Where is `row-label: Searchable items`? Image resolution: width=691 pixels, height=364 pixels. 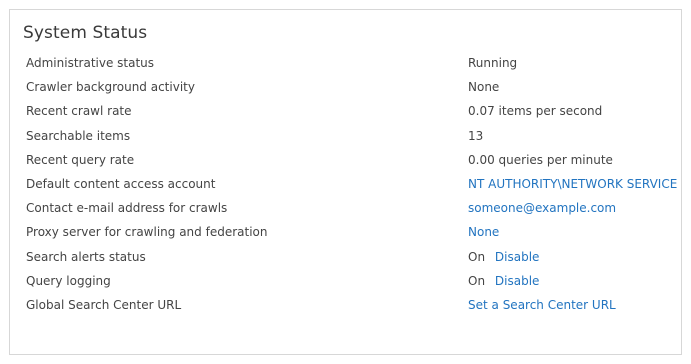
row-label: Searchable items is located at coordinates (78, 135).